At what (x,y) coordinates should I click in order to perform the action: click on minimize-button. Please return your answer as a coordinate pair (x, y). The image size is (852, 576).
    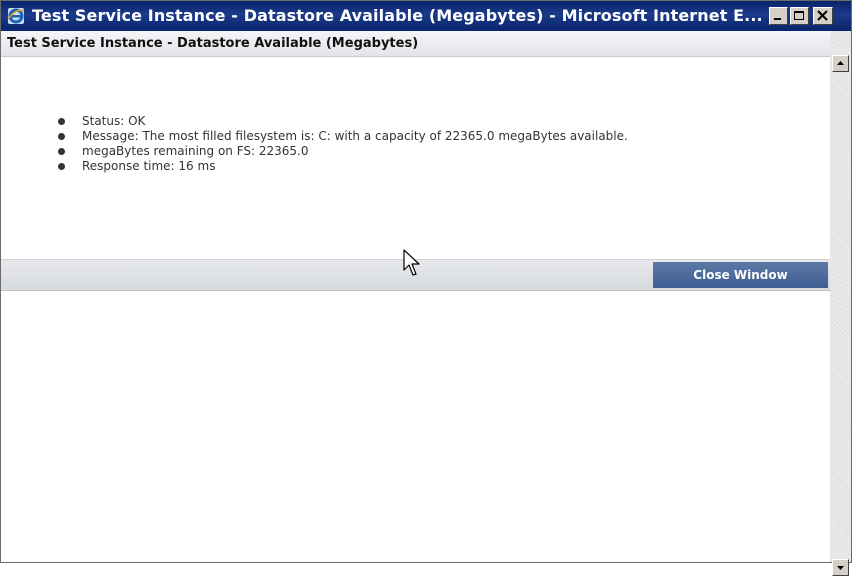
    Looking at the image, I should click on (778, 16).